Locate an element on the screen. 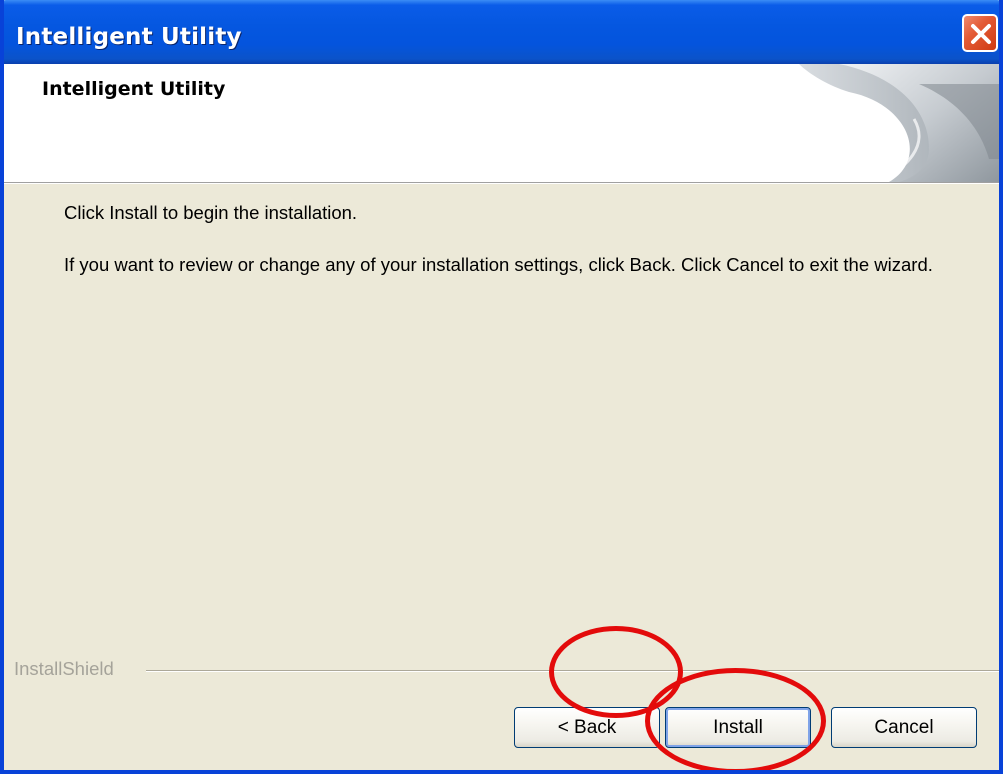  brand-divider is located at coordinates (572, 671).